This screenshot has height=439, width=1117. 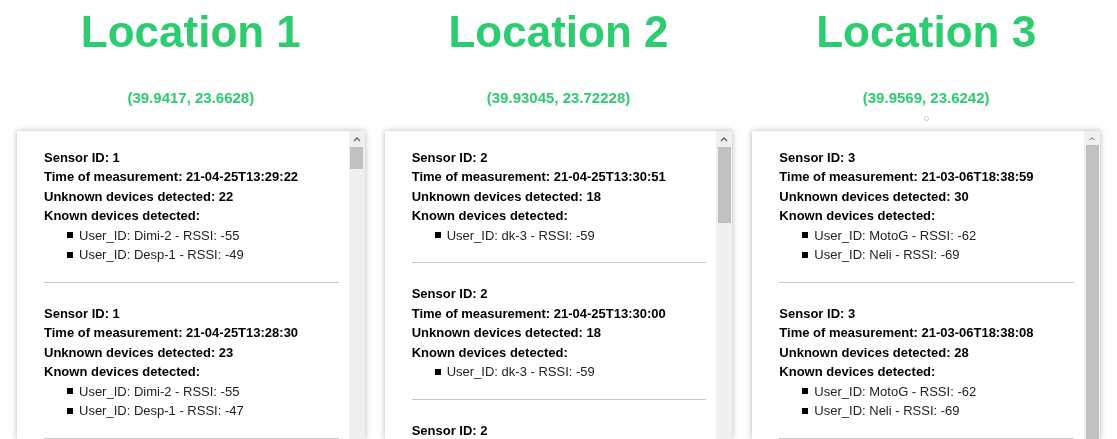 What do you see at coordinates (139, 196) in the screenshot?
I see `unknown-devices-count: Unknown devices detected: 22` at bounding box center [139, 196].